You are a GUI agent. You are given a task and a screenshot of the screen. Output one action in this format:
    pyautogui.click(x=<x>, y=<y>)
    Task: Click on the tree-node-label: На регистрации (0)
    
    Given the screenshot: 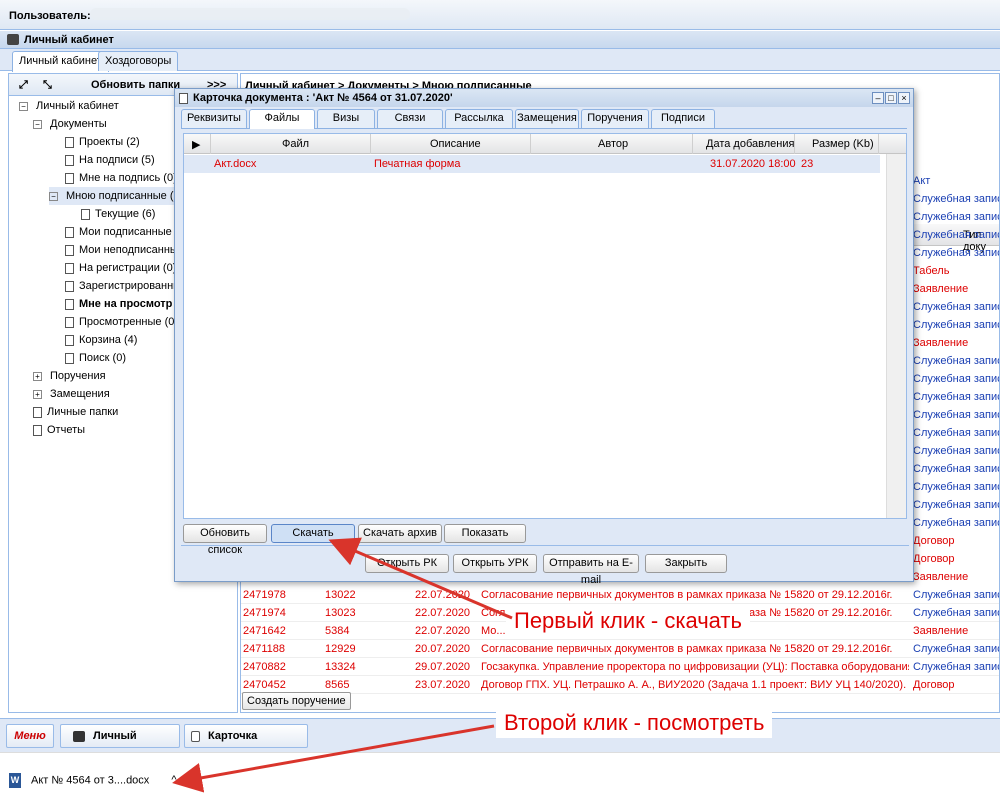 What is the action you would take?
    pyautogui.click(x=128, y=268)
    